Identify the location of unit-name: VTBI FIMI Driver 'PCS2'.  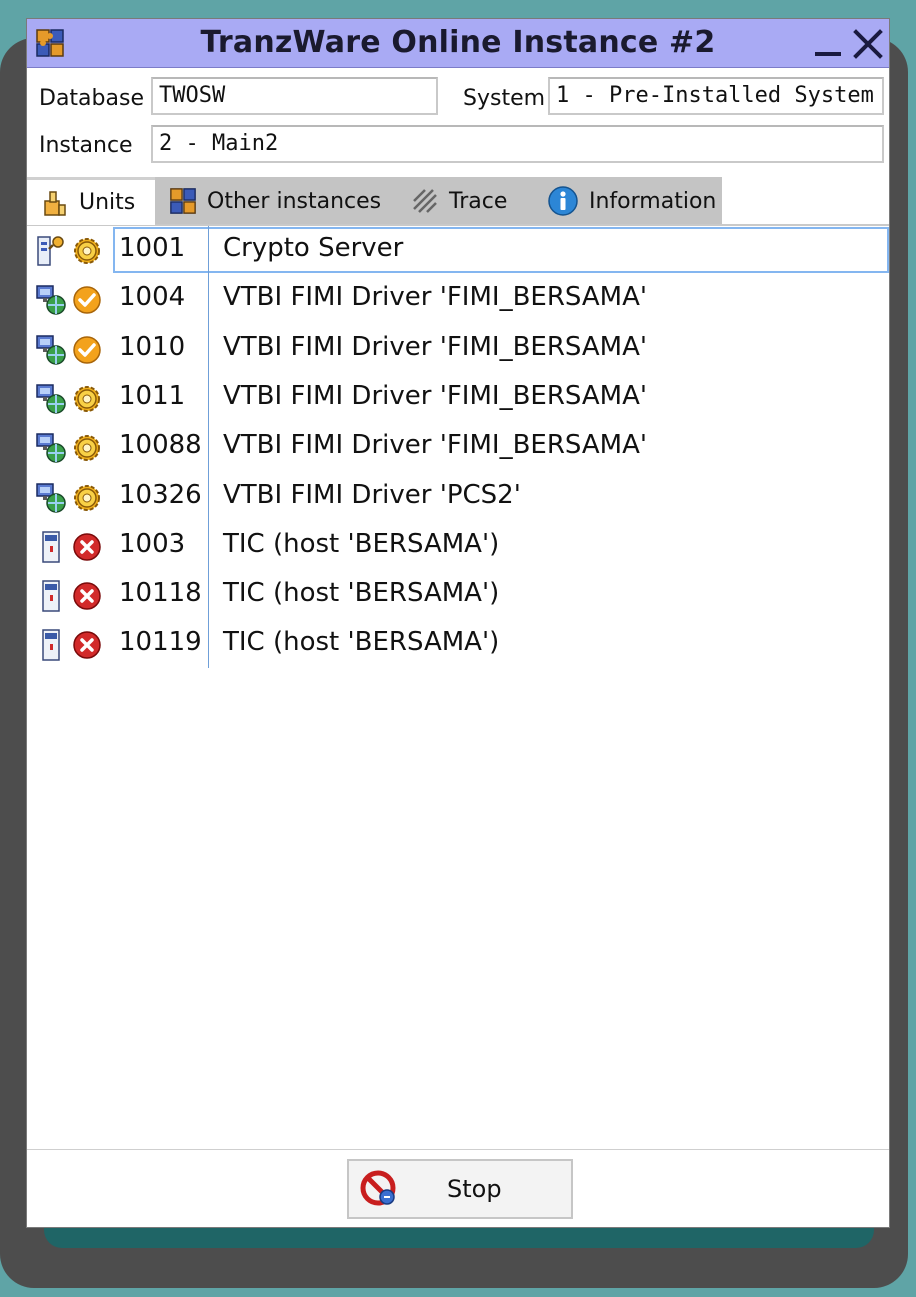
(372, 494).